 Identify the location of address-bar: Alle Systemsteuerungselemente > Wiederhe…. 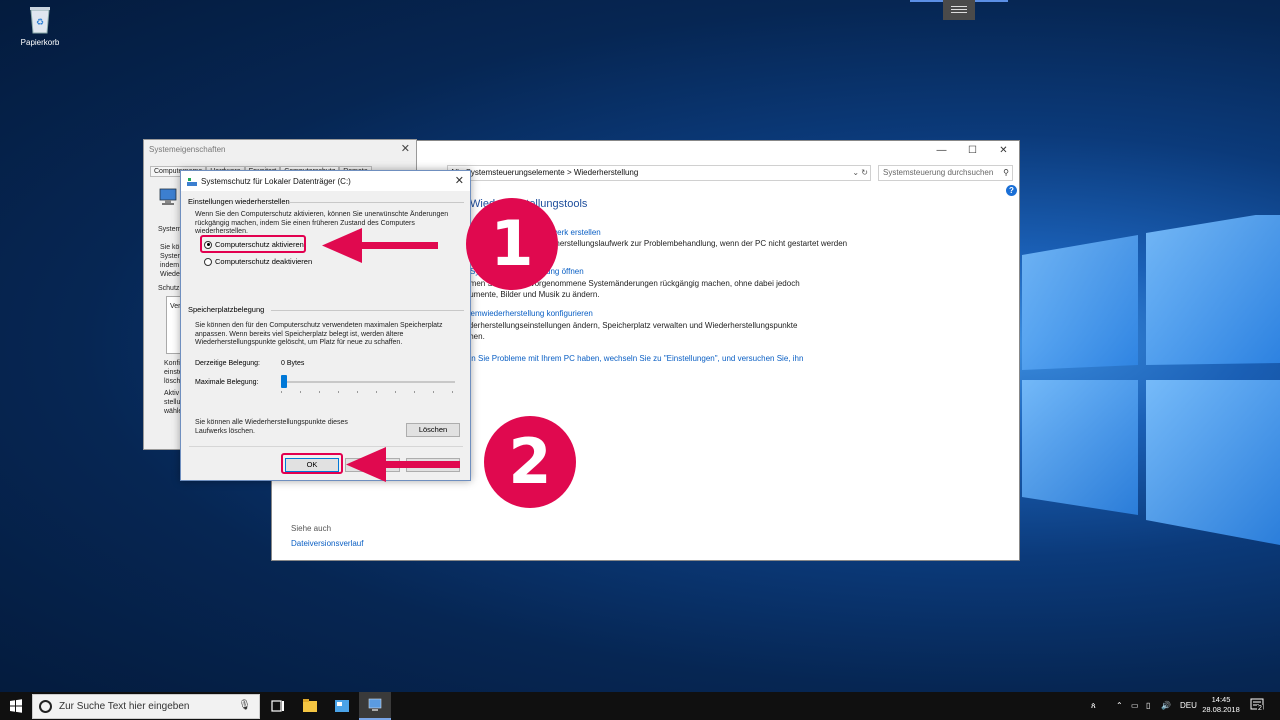
(659, 173).